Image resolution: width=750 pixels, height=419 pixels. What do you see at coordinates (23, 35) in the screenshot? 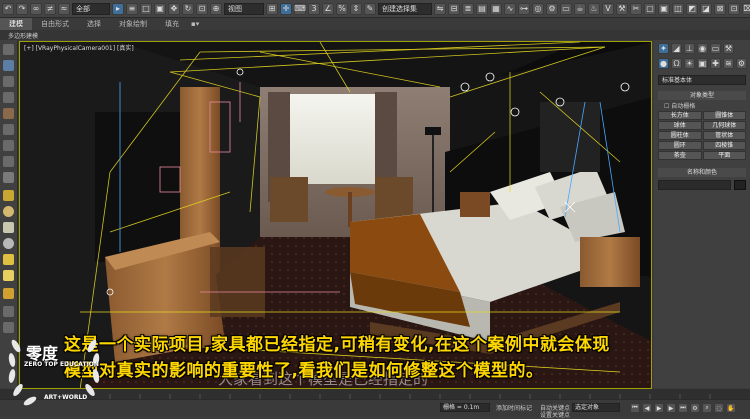
I see `polygon-modeling-label: 多边形建模` at bounding box center [23, 35].